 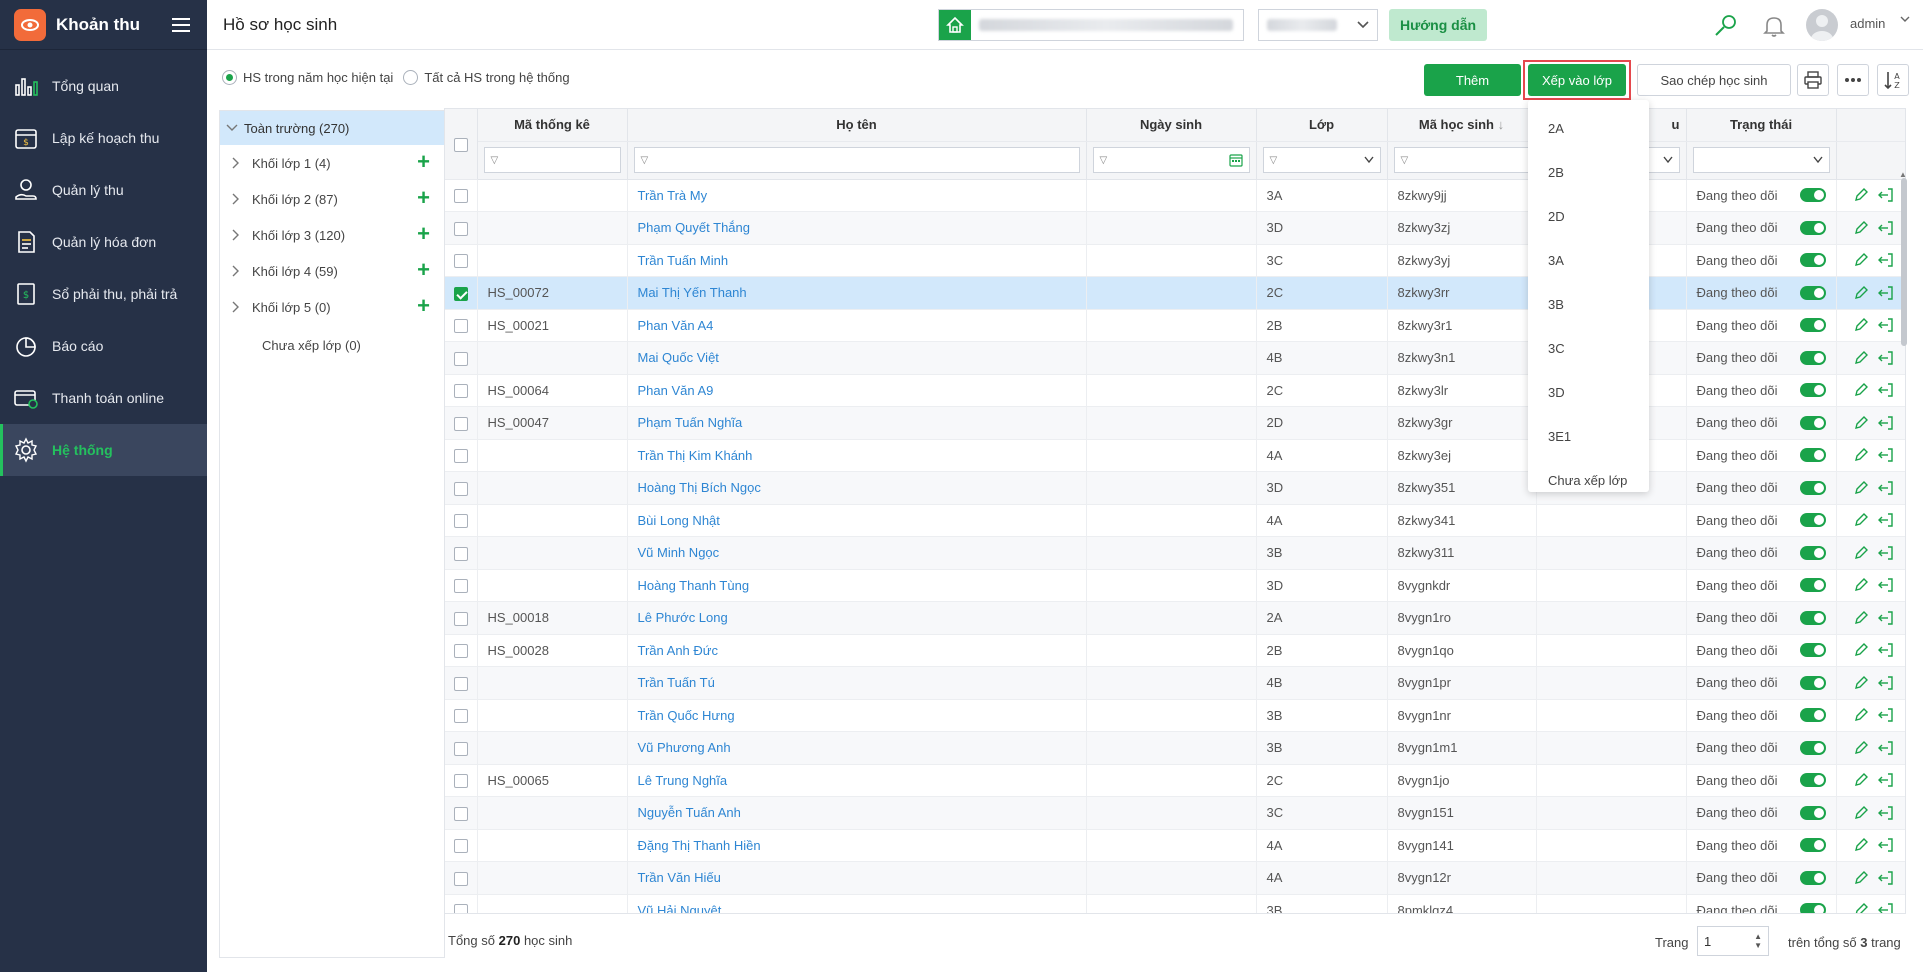 What do you see at coordinates (496, 77) in the screenshot?
I see `radio-all-students-label: Tất cả HS trong hệ thống` at bounding box center [496, 77].